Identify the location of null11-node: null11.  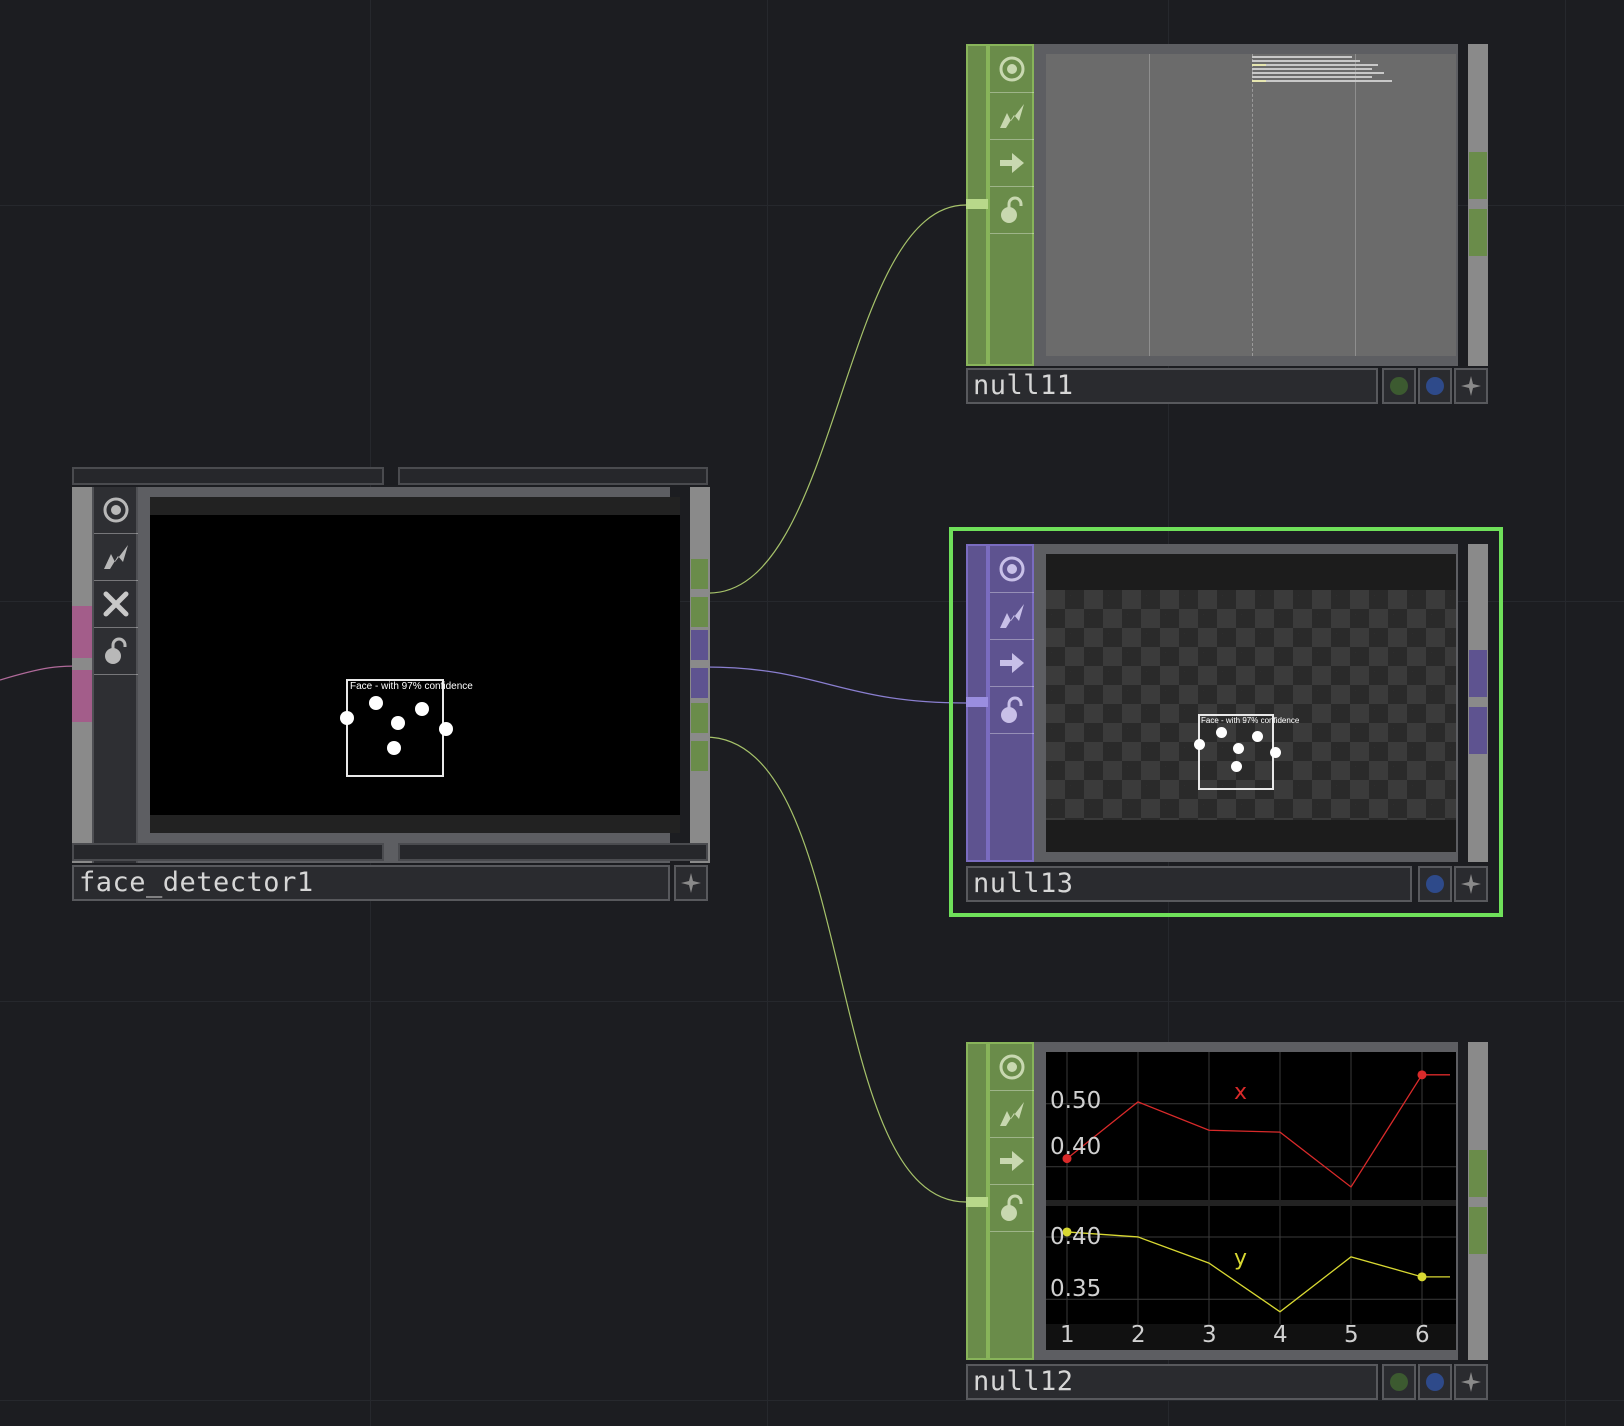
(1227, 224).